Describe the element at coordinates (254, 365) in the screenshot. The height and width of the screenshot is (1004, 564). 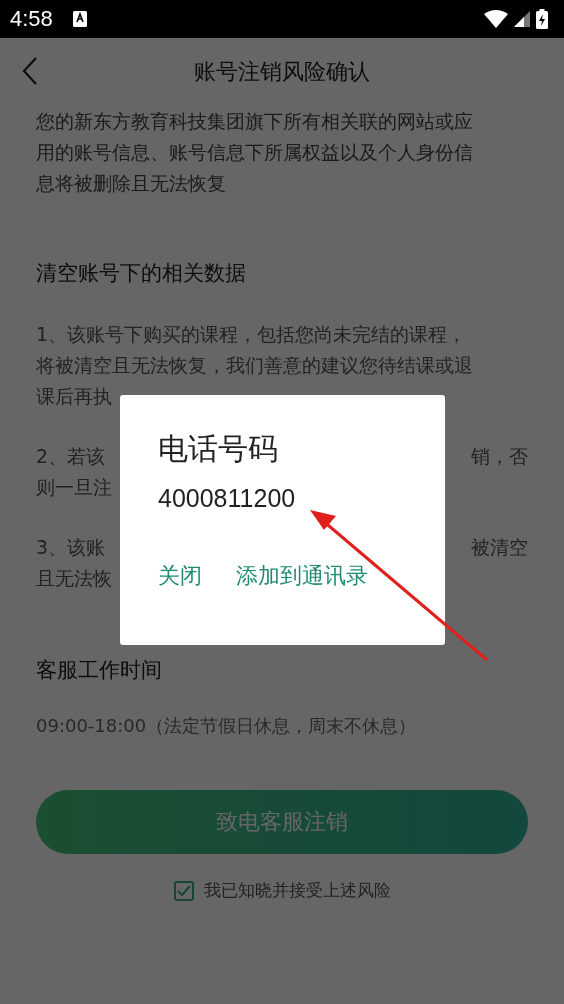
I see `body-text: 将被清空且无法恢复，我们善意的建议您待结课或退` at that location.